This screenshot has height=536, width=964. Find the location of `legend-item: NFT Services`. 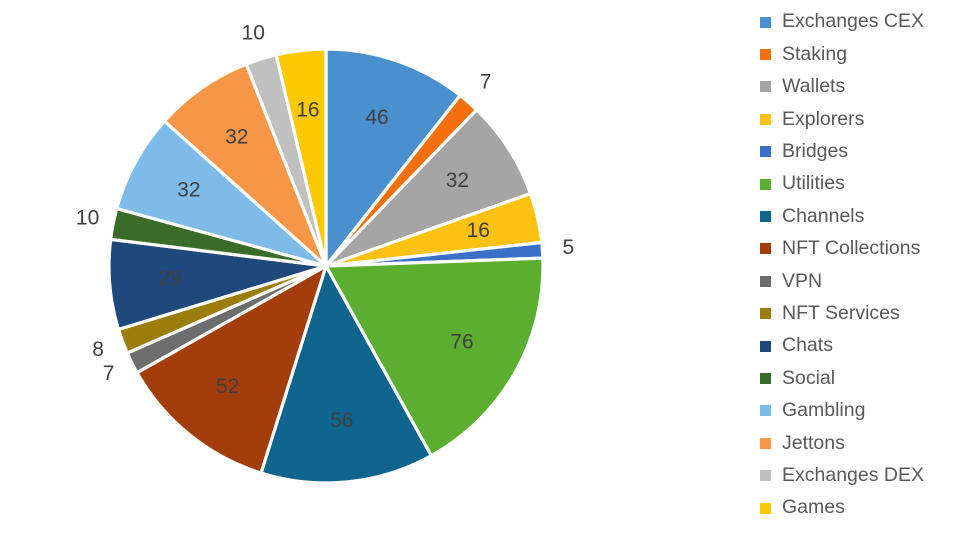

legend-item: NFT Services is located at coordinates (862, 314).